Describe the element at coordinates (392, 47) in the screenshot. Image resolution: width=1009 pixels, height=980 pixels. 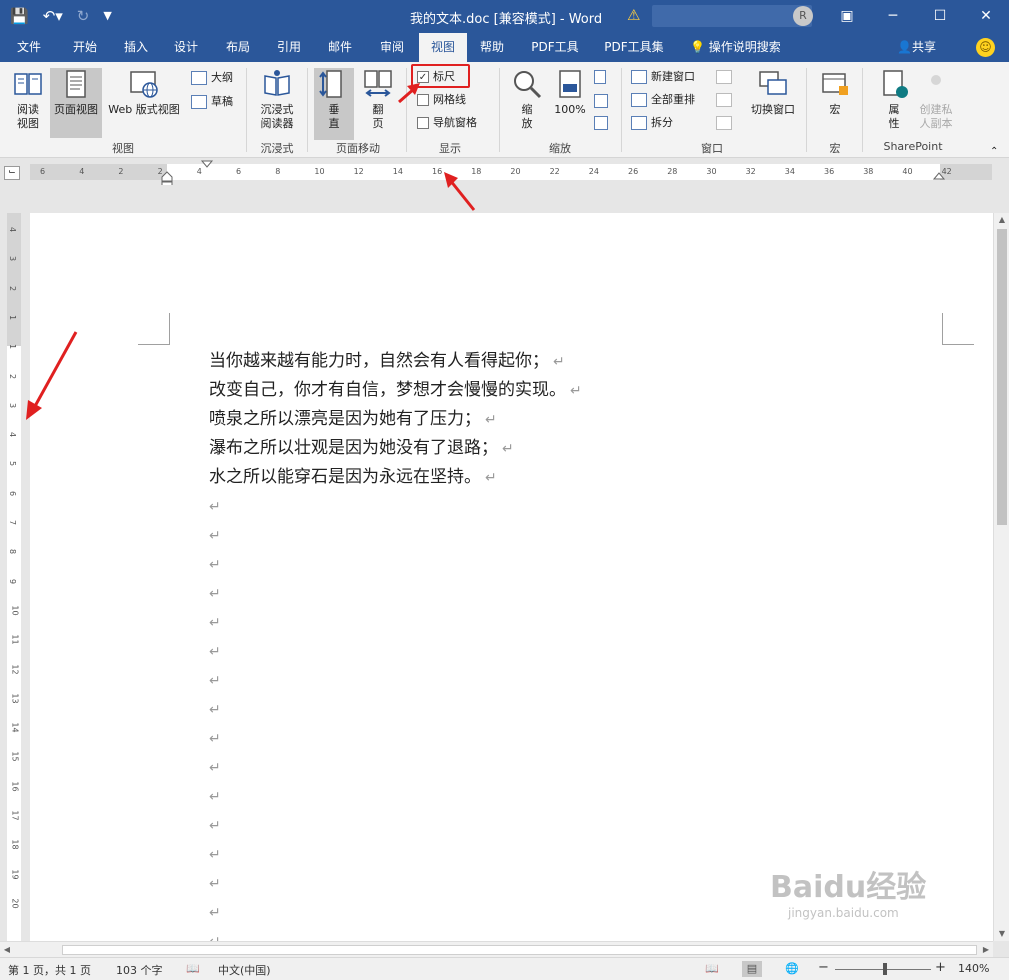
I see `tab-review: 审阅` at that location.